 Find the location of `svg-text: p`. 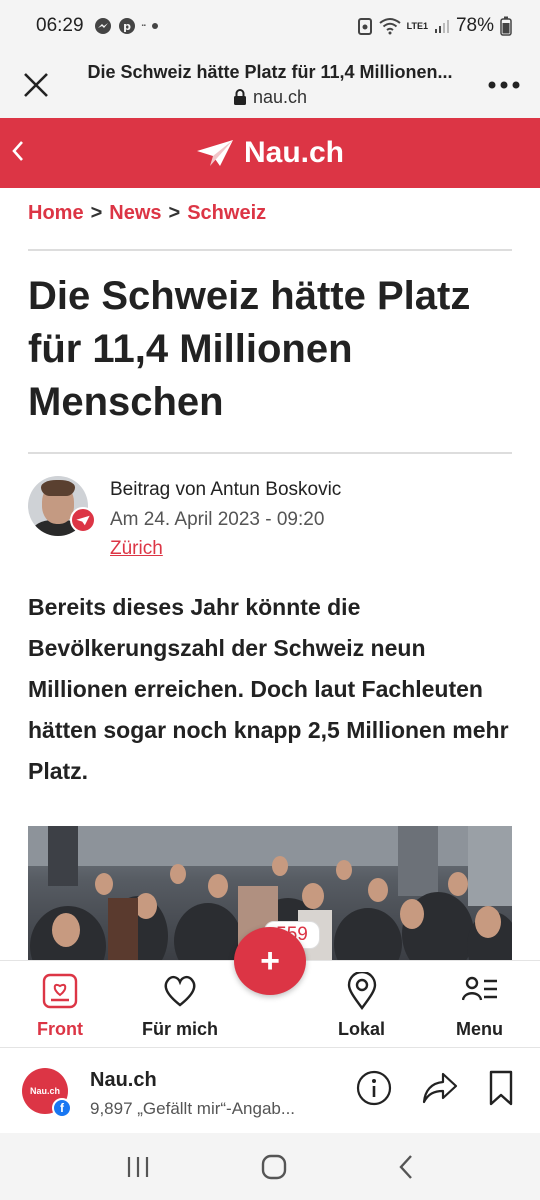

svg-text: p is located at coordinates (127, 26).